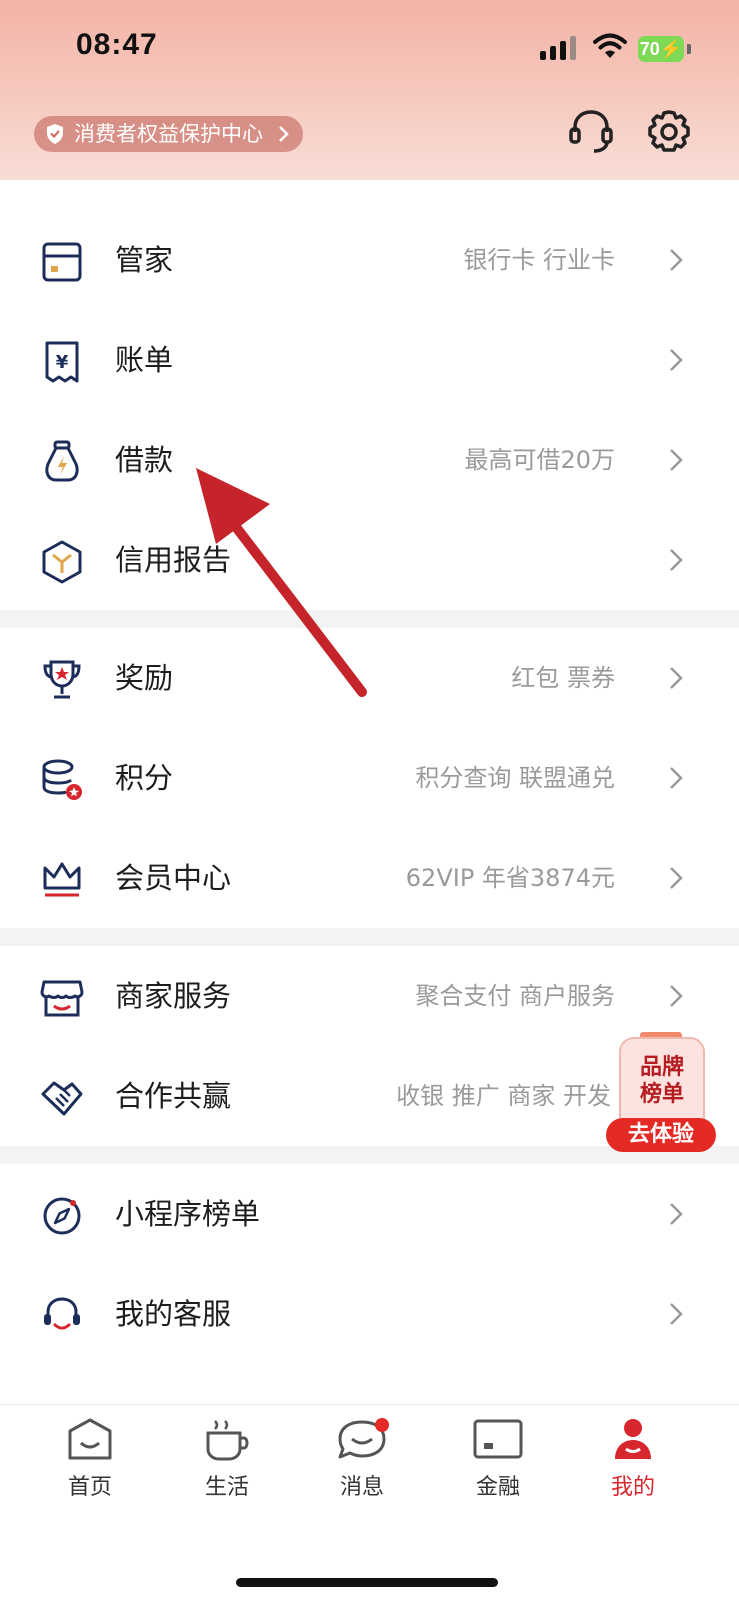 Image resolution: width=739 pixels, height=1601 pixels. I want to click on settings-gear-icon, so click(669, 132).